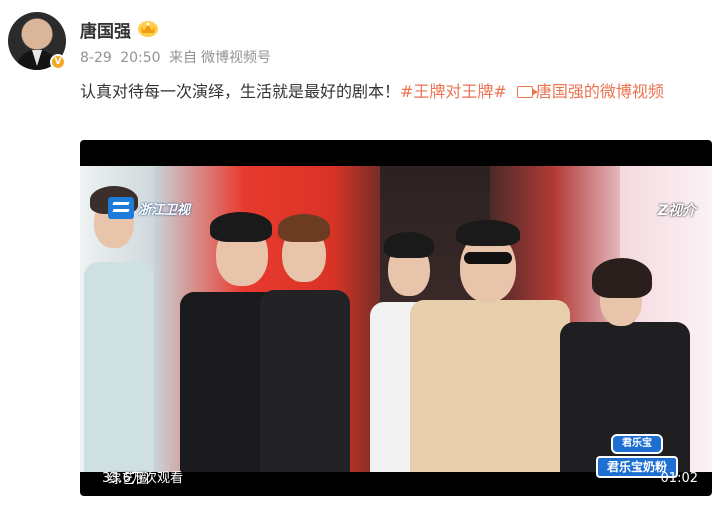 This screenshot has height=505, width=720. Describe the element at coordinates (105, 29) in the screenshot. I see `author-name: 唐国强` at that location.